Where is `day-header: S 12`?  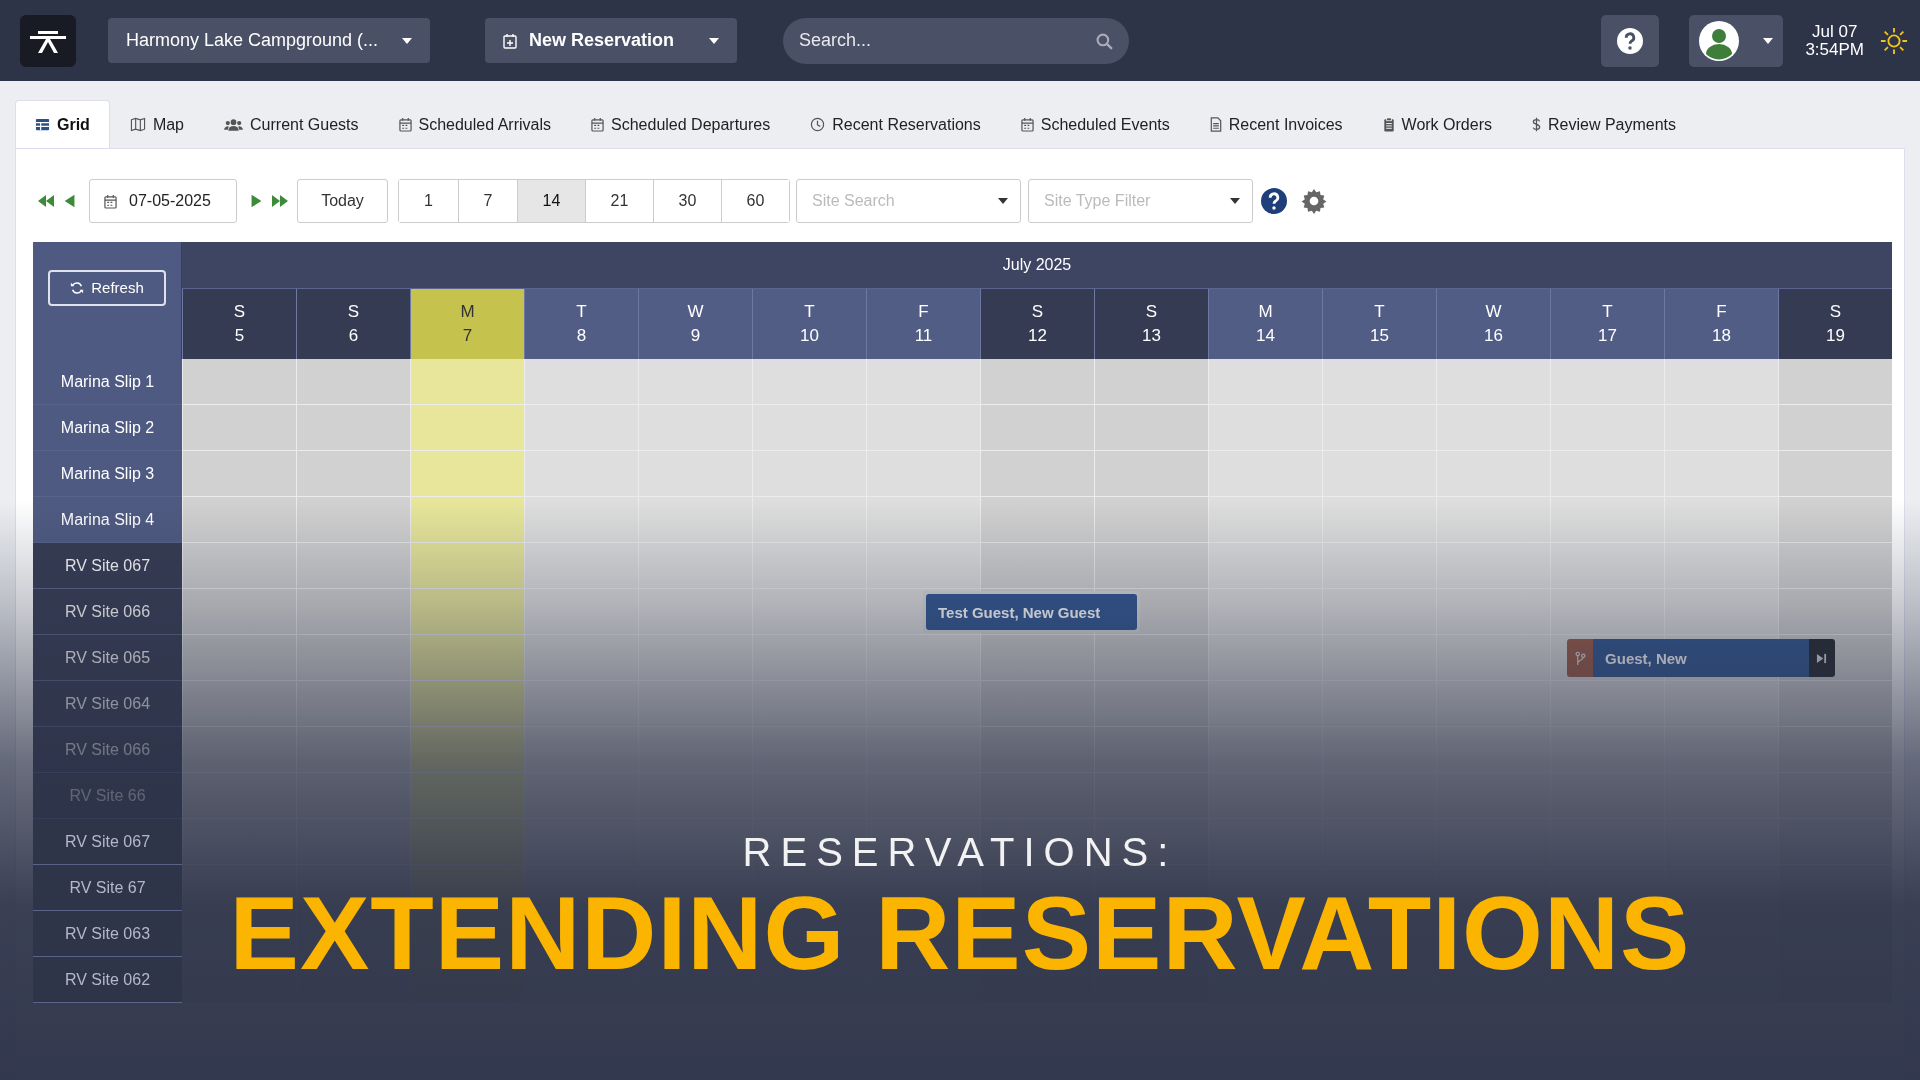 day-header: S 12 is located at coordinates (1037, 324).